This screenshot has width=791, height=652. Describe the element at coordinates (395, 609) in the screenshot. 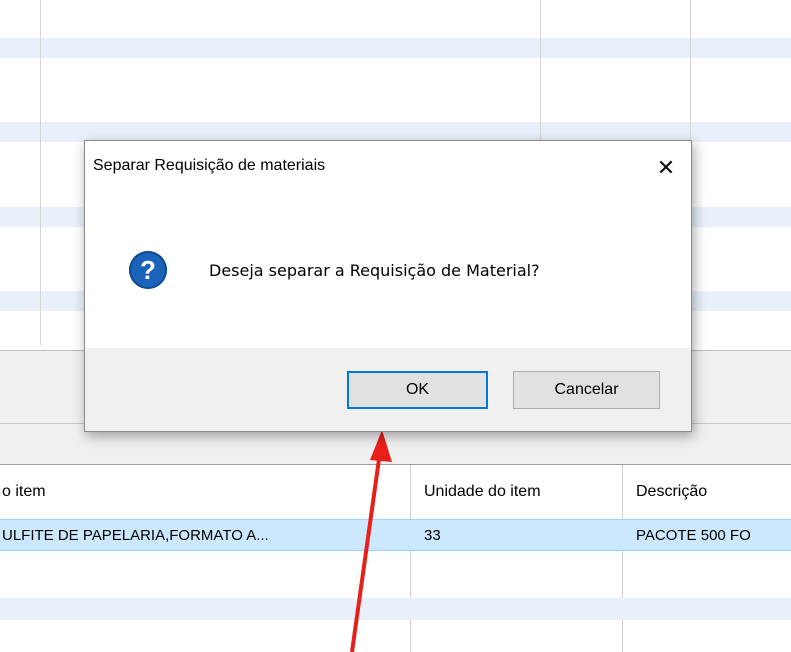

I see `table-row` at that location.